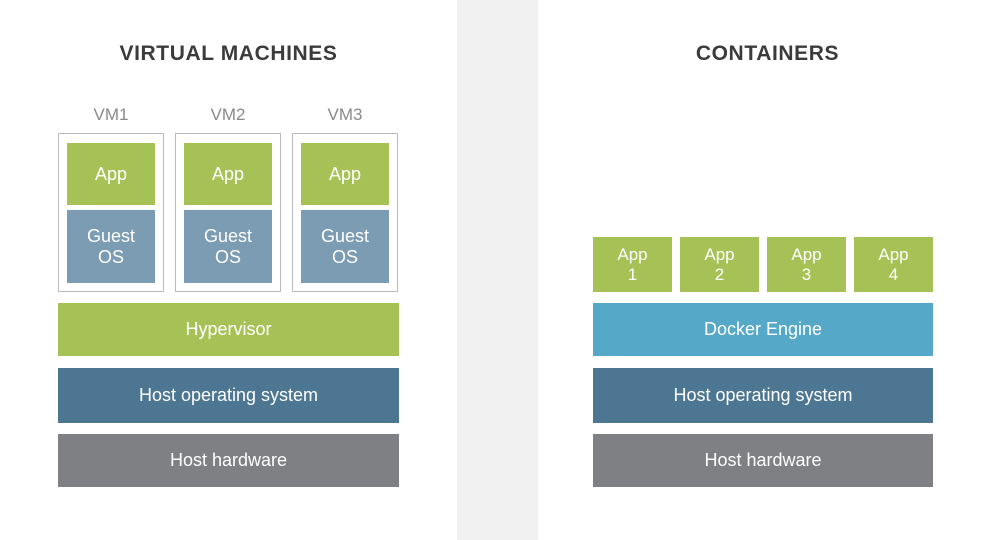 The height and width of the screenshot is (540, 997). What do you see at coordinates (111, 246) in the screenshot?
I see `vm1-guest-os-tile: Guest OS` at bounding box center [111, 246].